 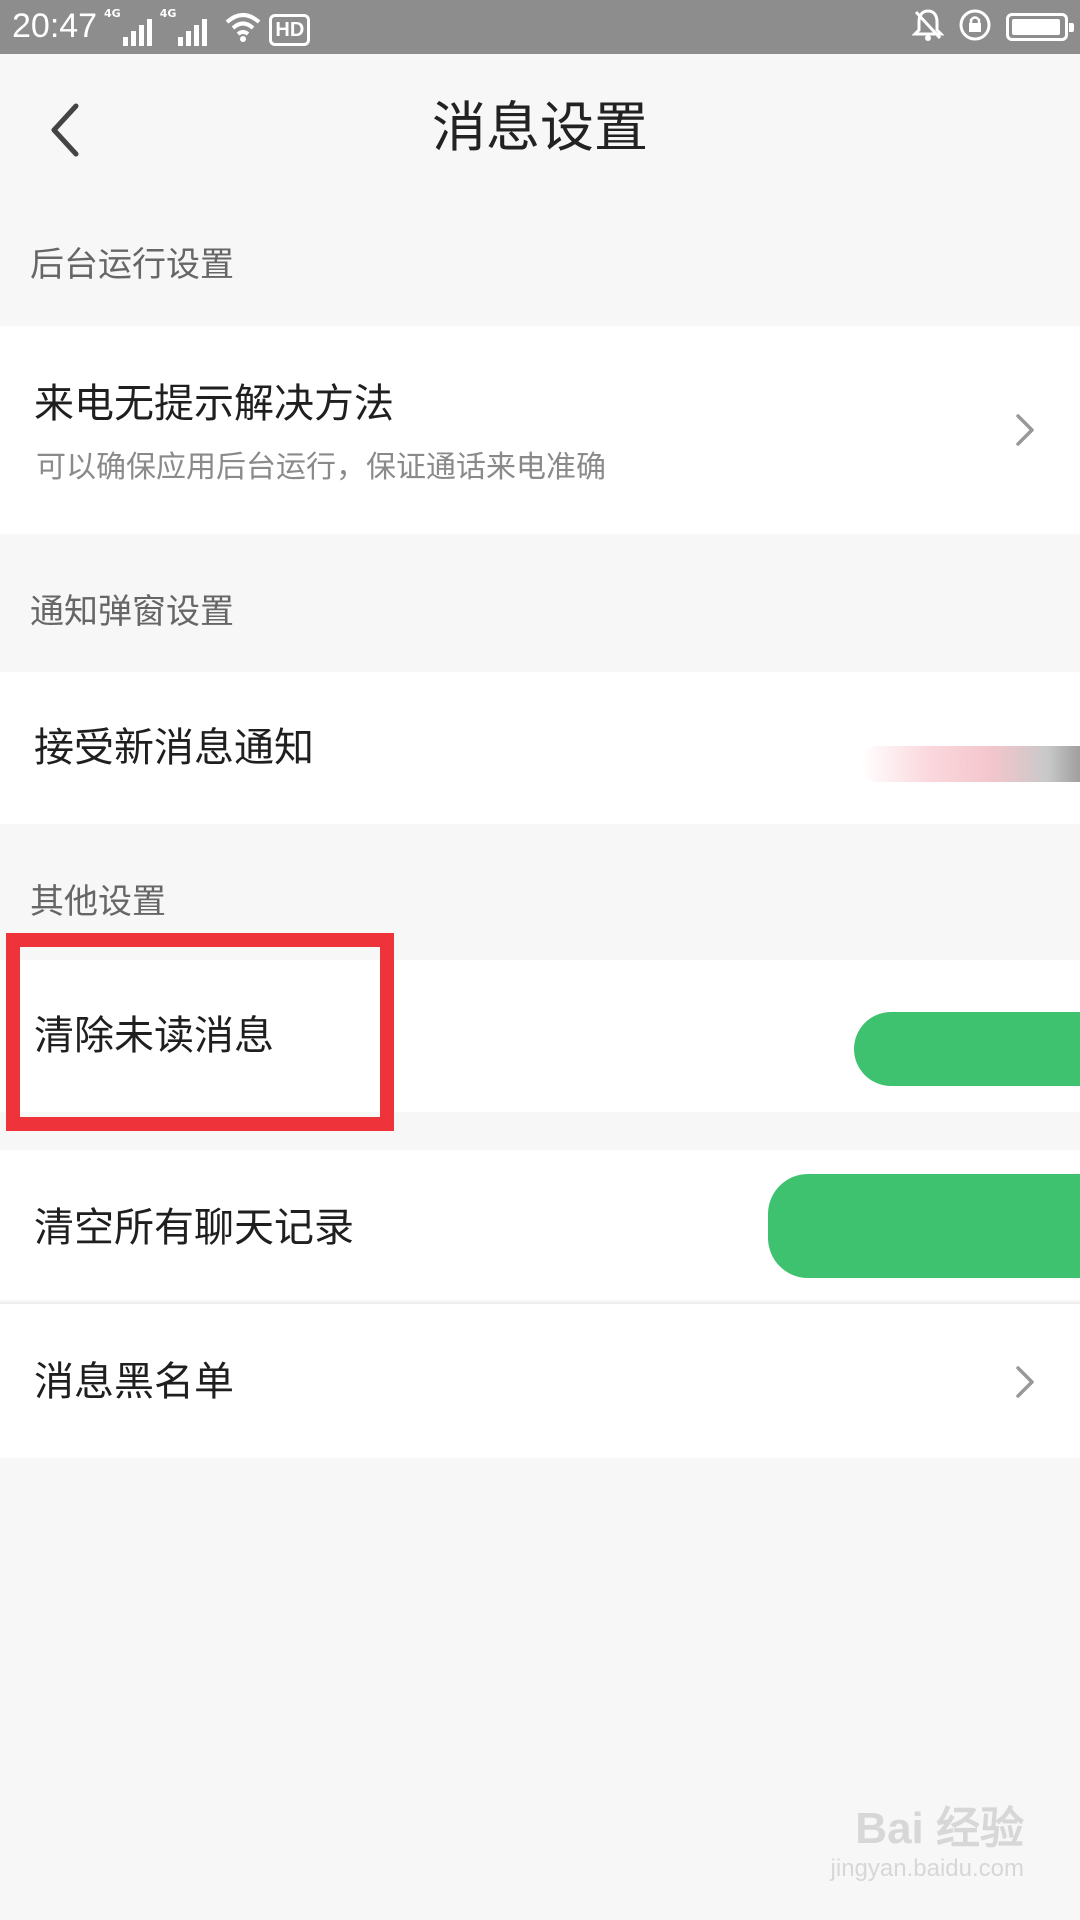 What do you see at coordinates (540, 1381) in the screenshot?
I see `row-message-blacklist: 消息黑名单` at bounding box center [540, 1381].